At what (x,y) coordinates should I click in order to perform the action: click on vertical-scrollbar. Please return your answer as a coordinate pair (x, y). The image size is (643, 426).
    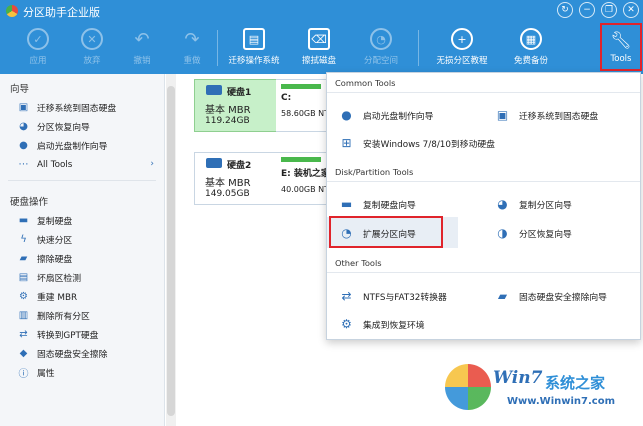
    Looking at the image, I should click on (171, 250).